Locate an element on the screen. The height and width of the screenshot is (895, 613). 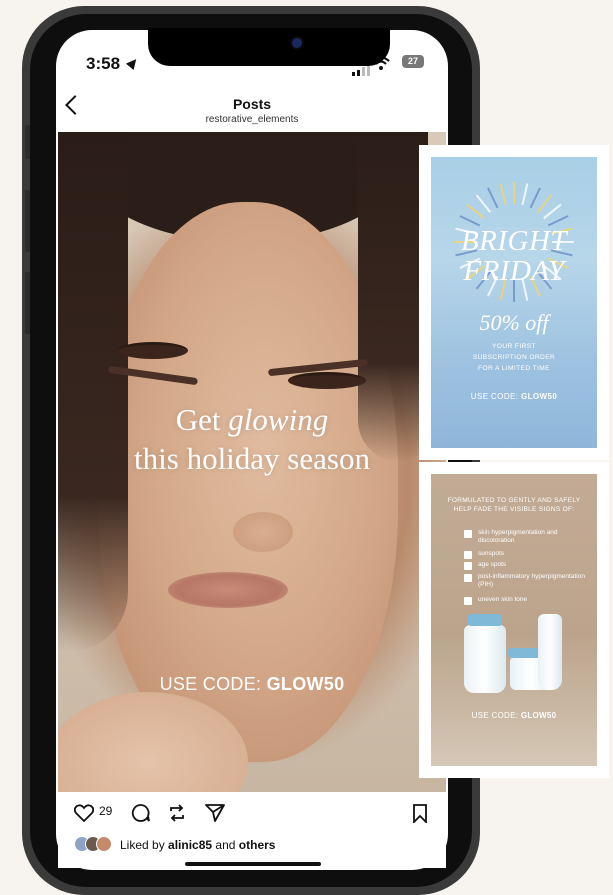
liker-avatars is located at coordinates (93, 846).